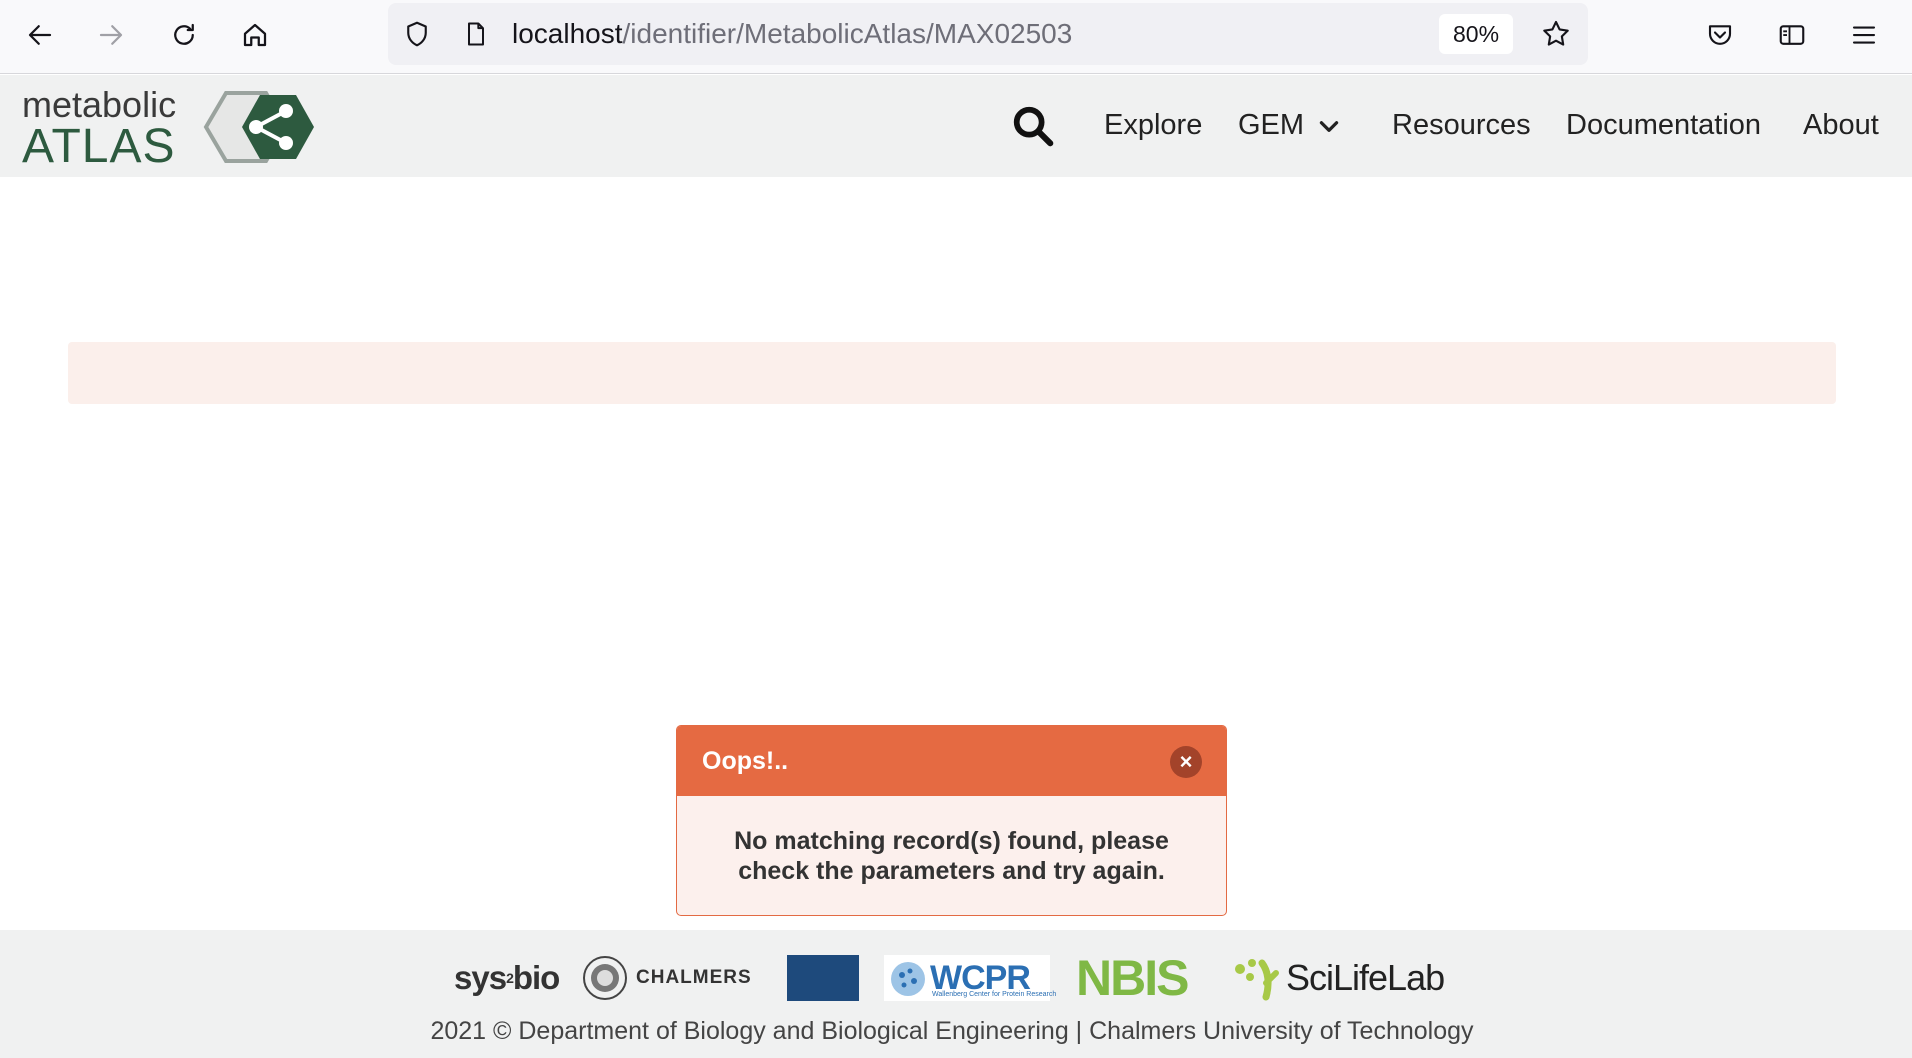 The image size is (1912, 1058). Describe the element at coordinates (994, 994) in the screenshot. I see `wcpr-subtitle: Wallenberg Center for Protein Research` at that location.